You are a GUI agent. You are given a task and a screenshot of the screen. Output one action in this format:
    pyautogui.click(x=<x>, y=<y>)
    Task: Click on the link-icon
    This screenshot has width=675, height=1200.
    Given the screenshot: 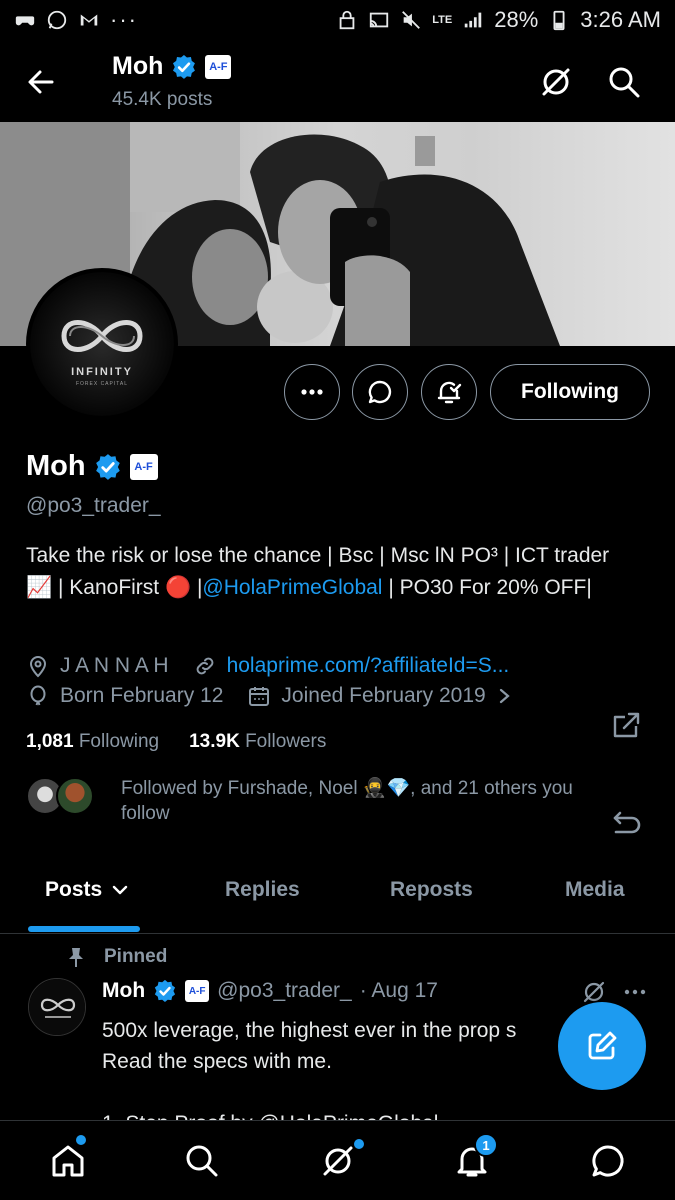 What is the action you would take?
    pyautogui.click(x=204, y=666)
    